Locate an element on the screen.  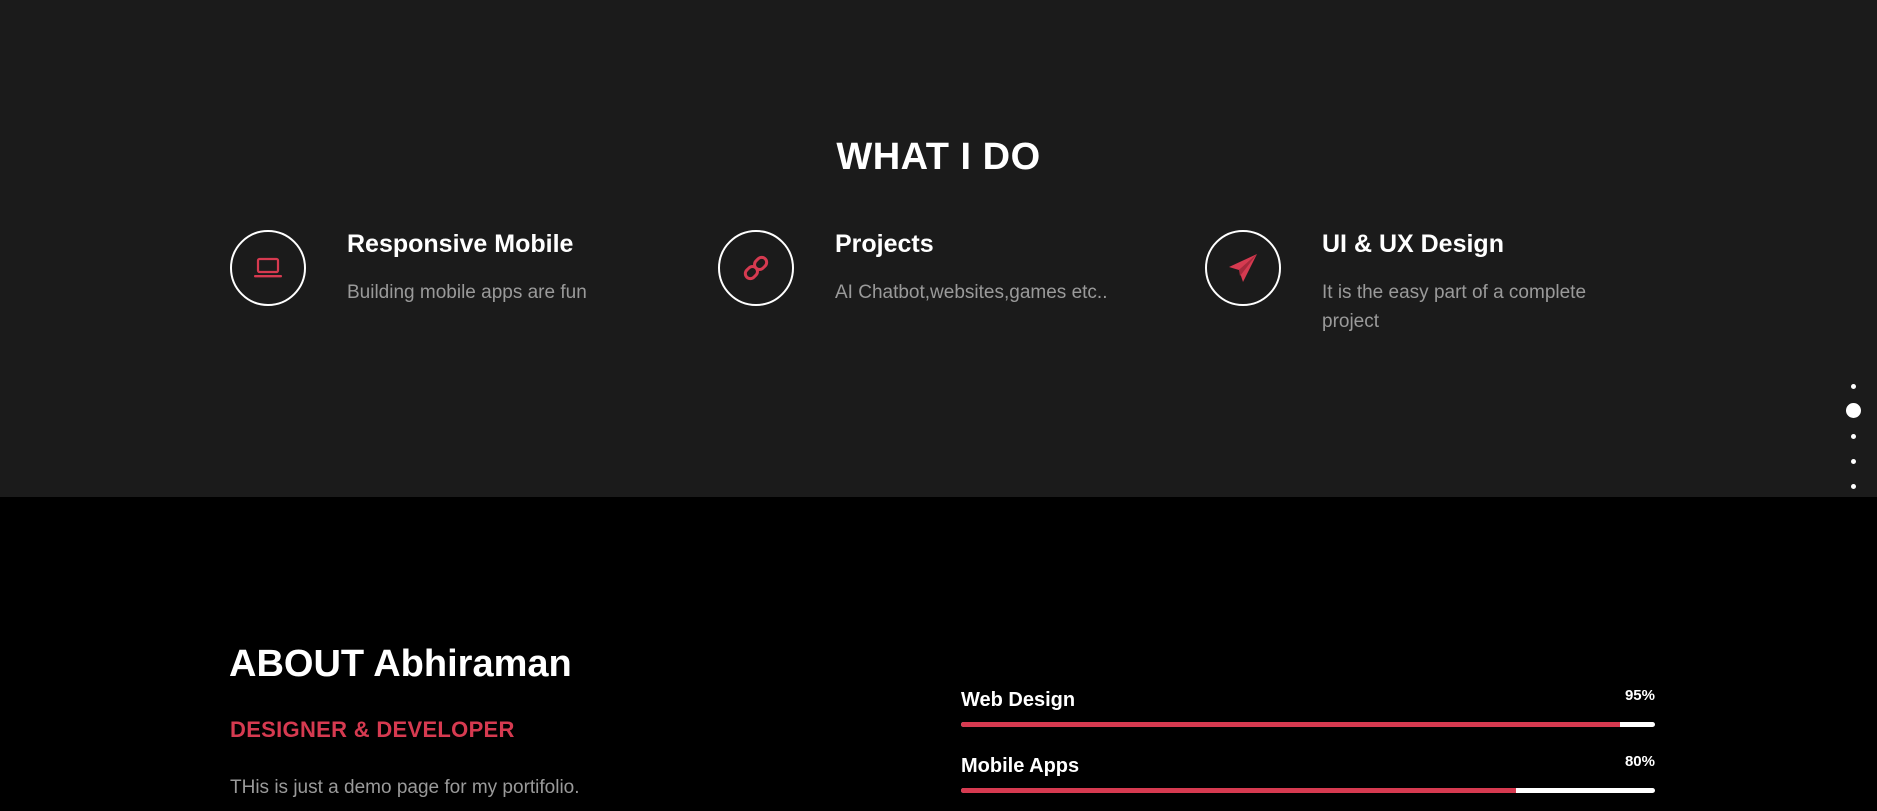
service-name: Projects is located at coordinates (884, 244).